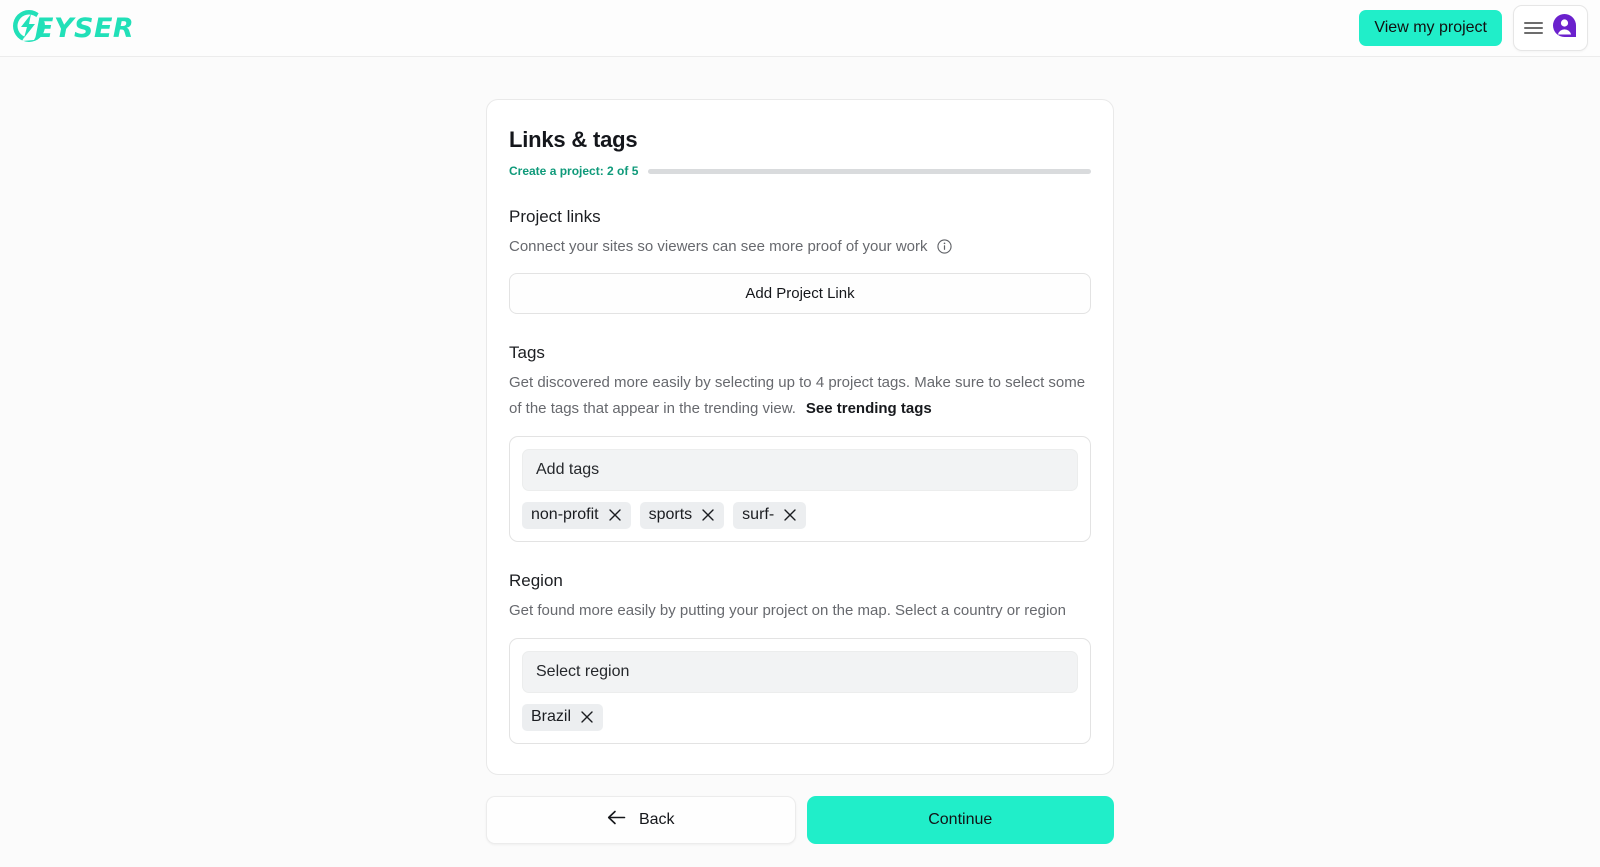  I want to click on user-avatar-icon, so click(1564, 28).